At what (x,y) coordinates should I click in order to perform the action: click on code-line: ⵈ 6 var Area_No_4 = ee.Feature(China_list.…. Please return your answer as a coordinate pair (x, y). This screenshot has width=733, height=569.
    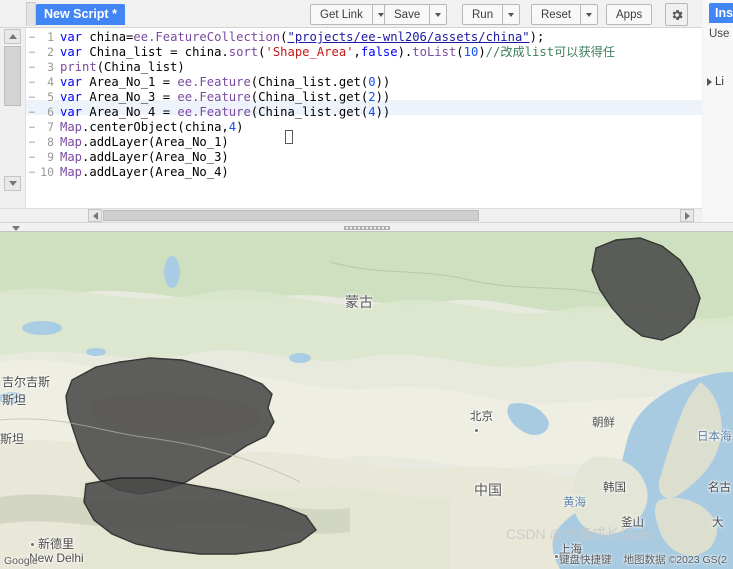
    Looking at the image, I should click on (364, 112).